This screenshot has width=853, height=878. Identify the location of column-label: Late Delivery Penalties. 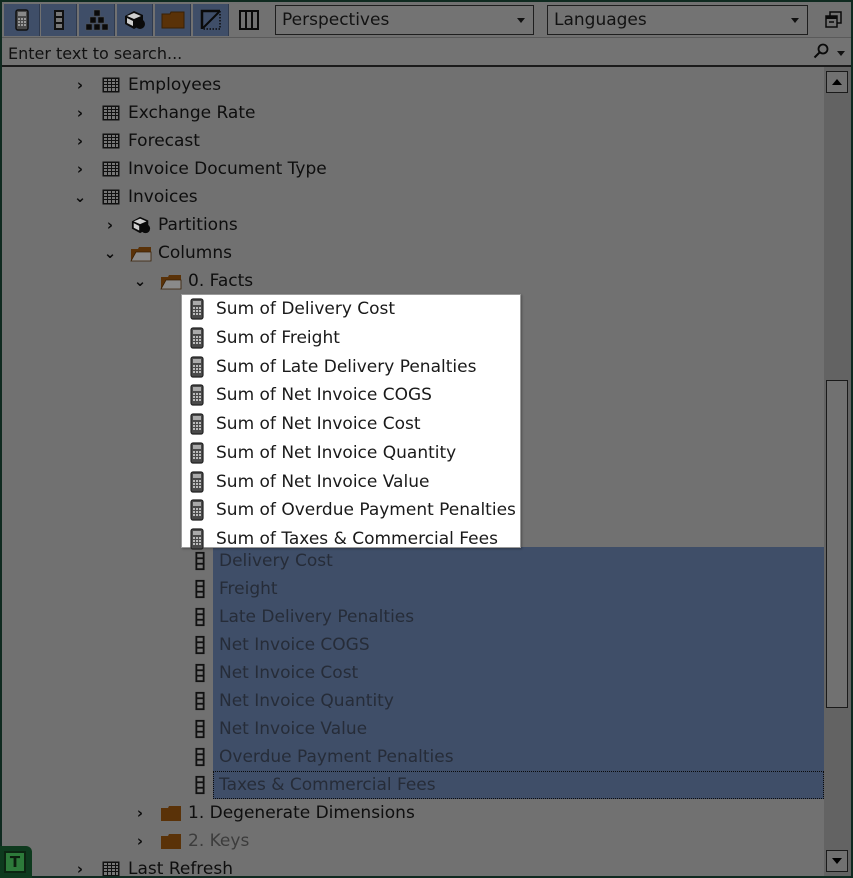
(317, 617).